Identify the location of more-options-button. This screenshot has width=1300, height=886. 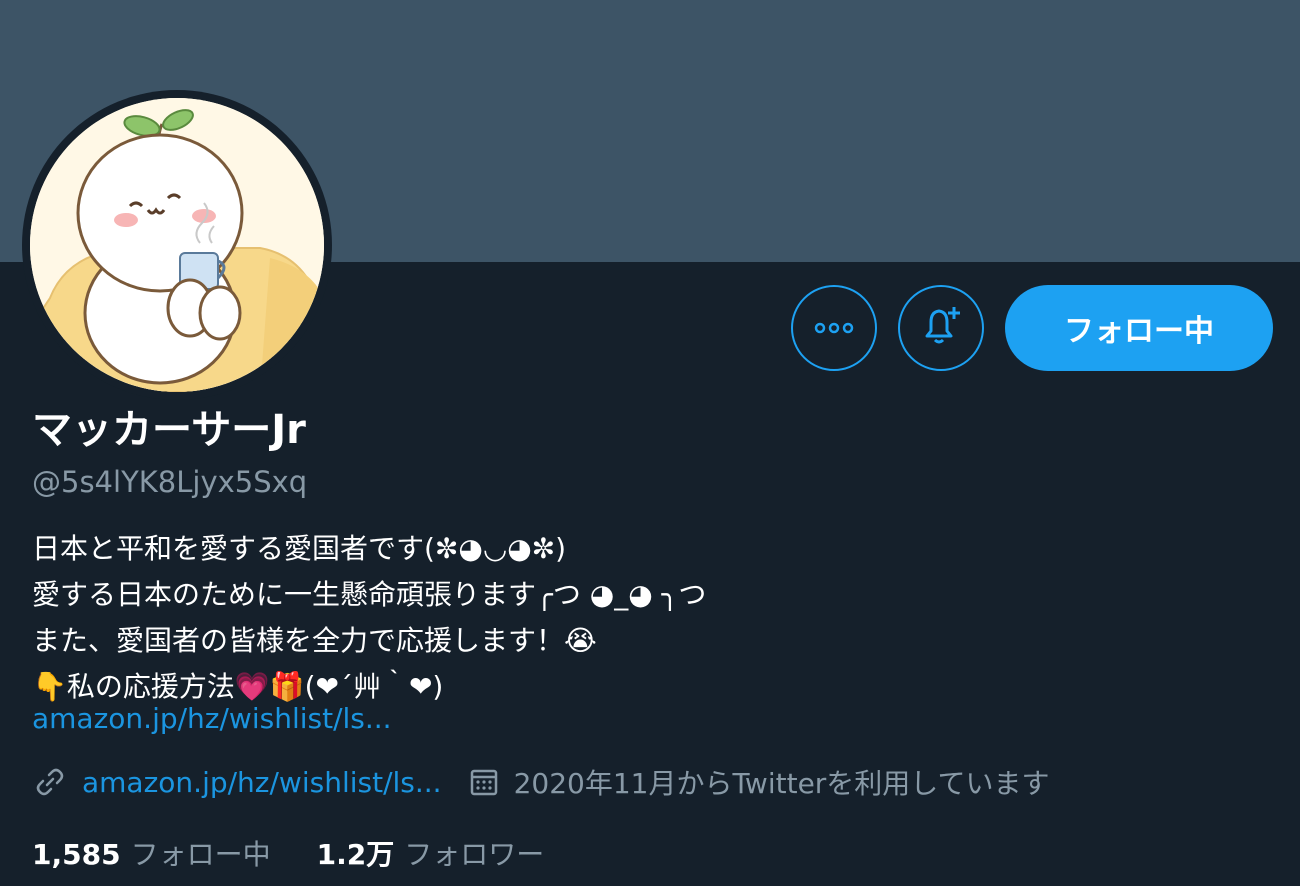
(834, 328).